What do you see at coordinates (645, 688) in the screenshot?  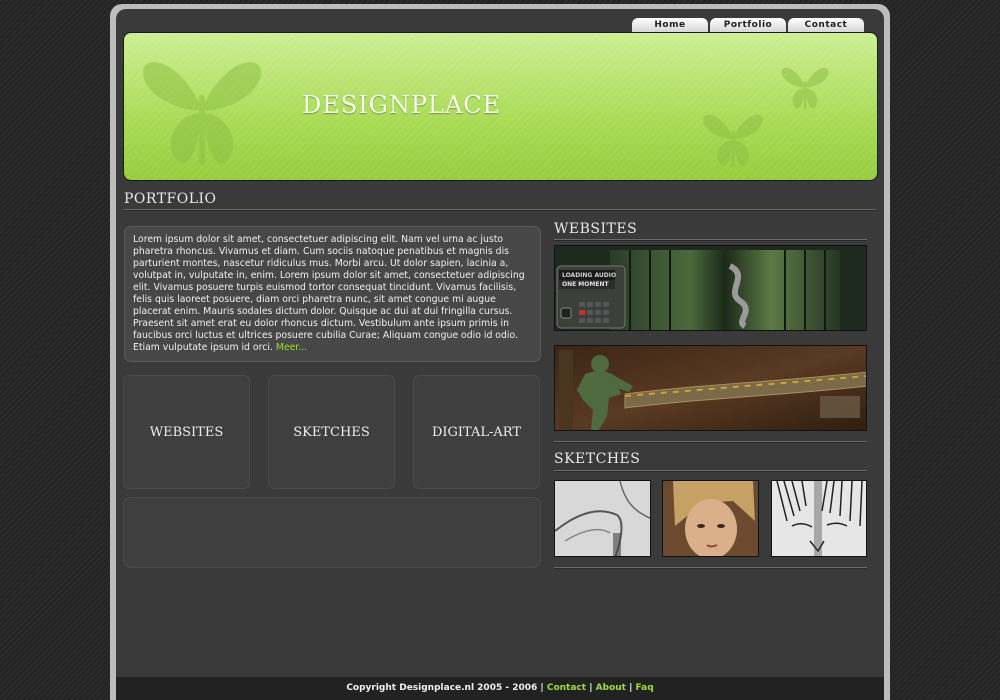 I see `footer-faq-link: Faq` at bounding box center [645, 688].